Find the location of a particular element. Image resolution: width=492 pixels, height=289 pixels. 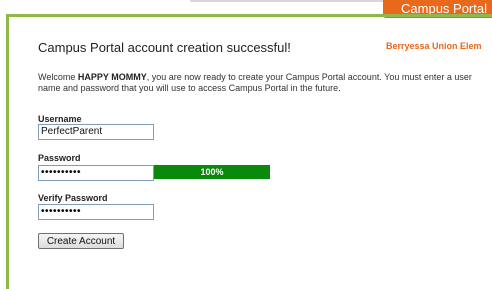

verify-password-label: Verify Password is located at coordinates (73, 198).